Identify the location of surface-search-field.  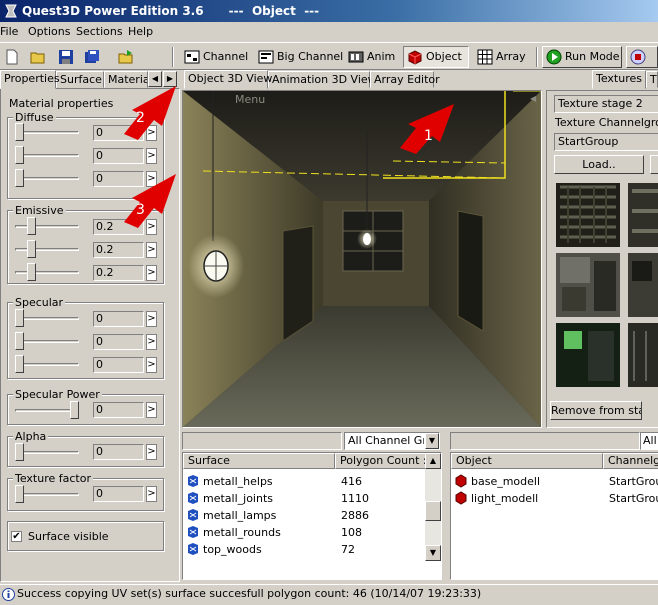
(262, 441).